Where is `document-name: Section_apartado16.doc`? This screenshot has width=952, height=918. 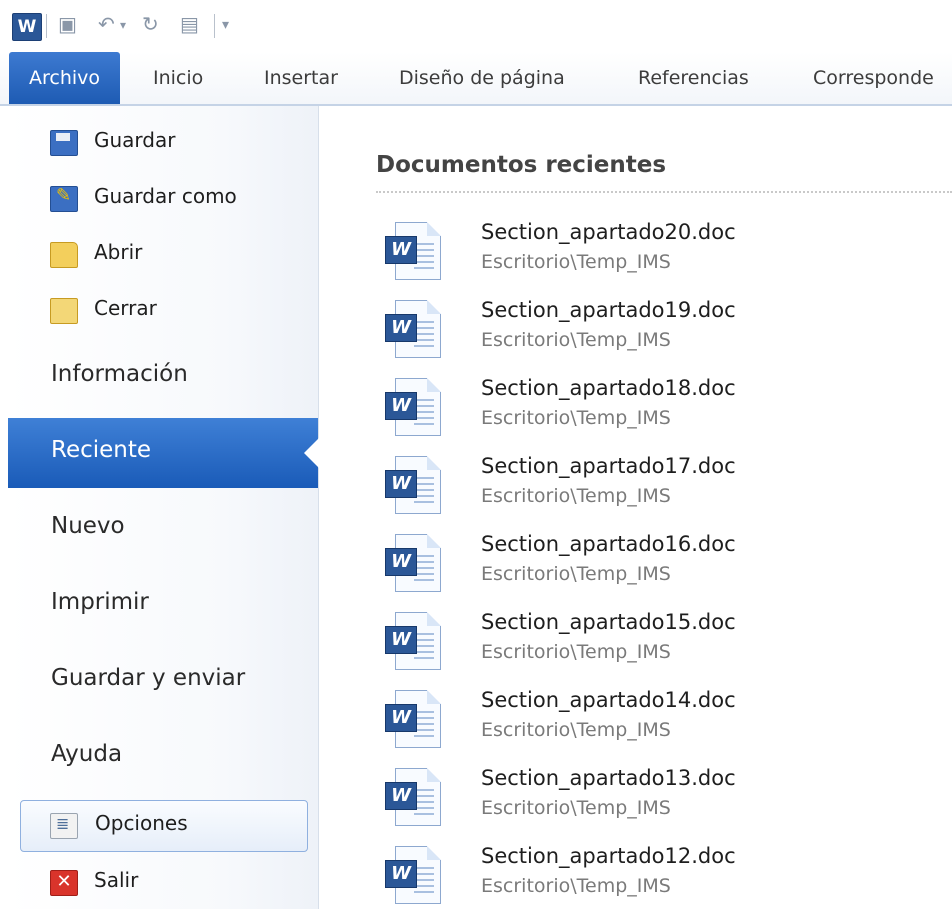 document-name: Section_apartado16.doc is located at coordinates (608, 544).